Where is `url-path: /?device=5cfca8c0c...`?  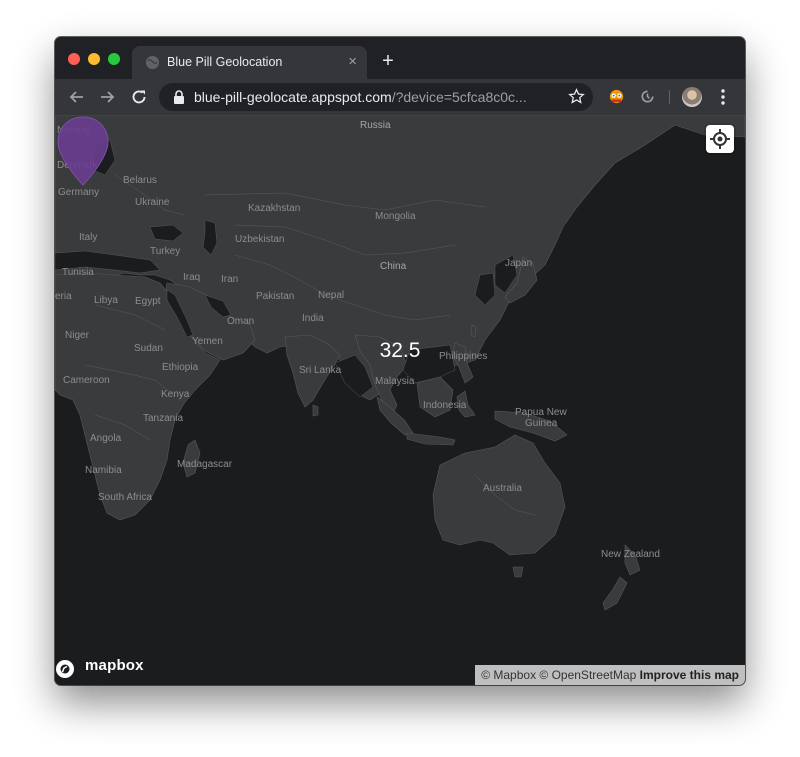 url-path: /?device=5cfca8c0c... is located at coordinates (459, 97).